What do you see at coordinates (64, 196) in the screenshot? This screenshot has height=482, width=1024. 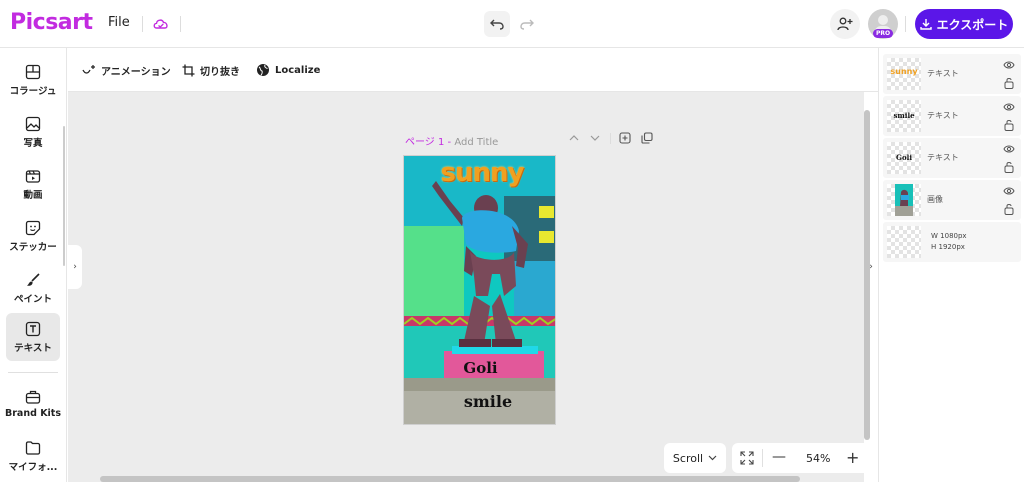 I see `sidebar-scrollbar` at bounding box center [64, 196].